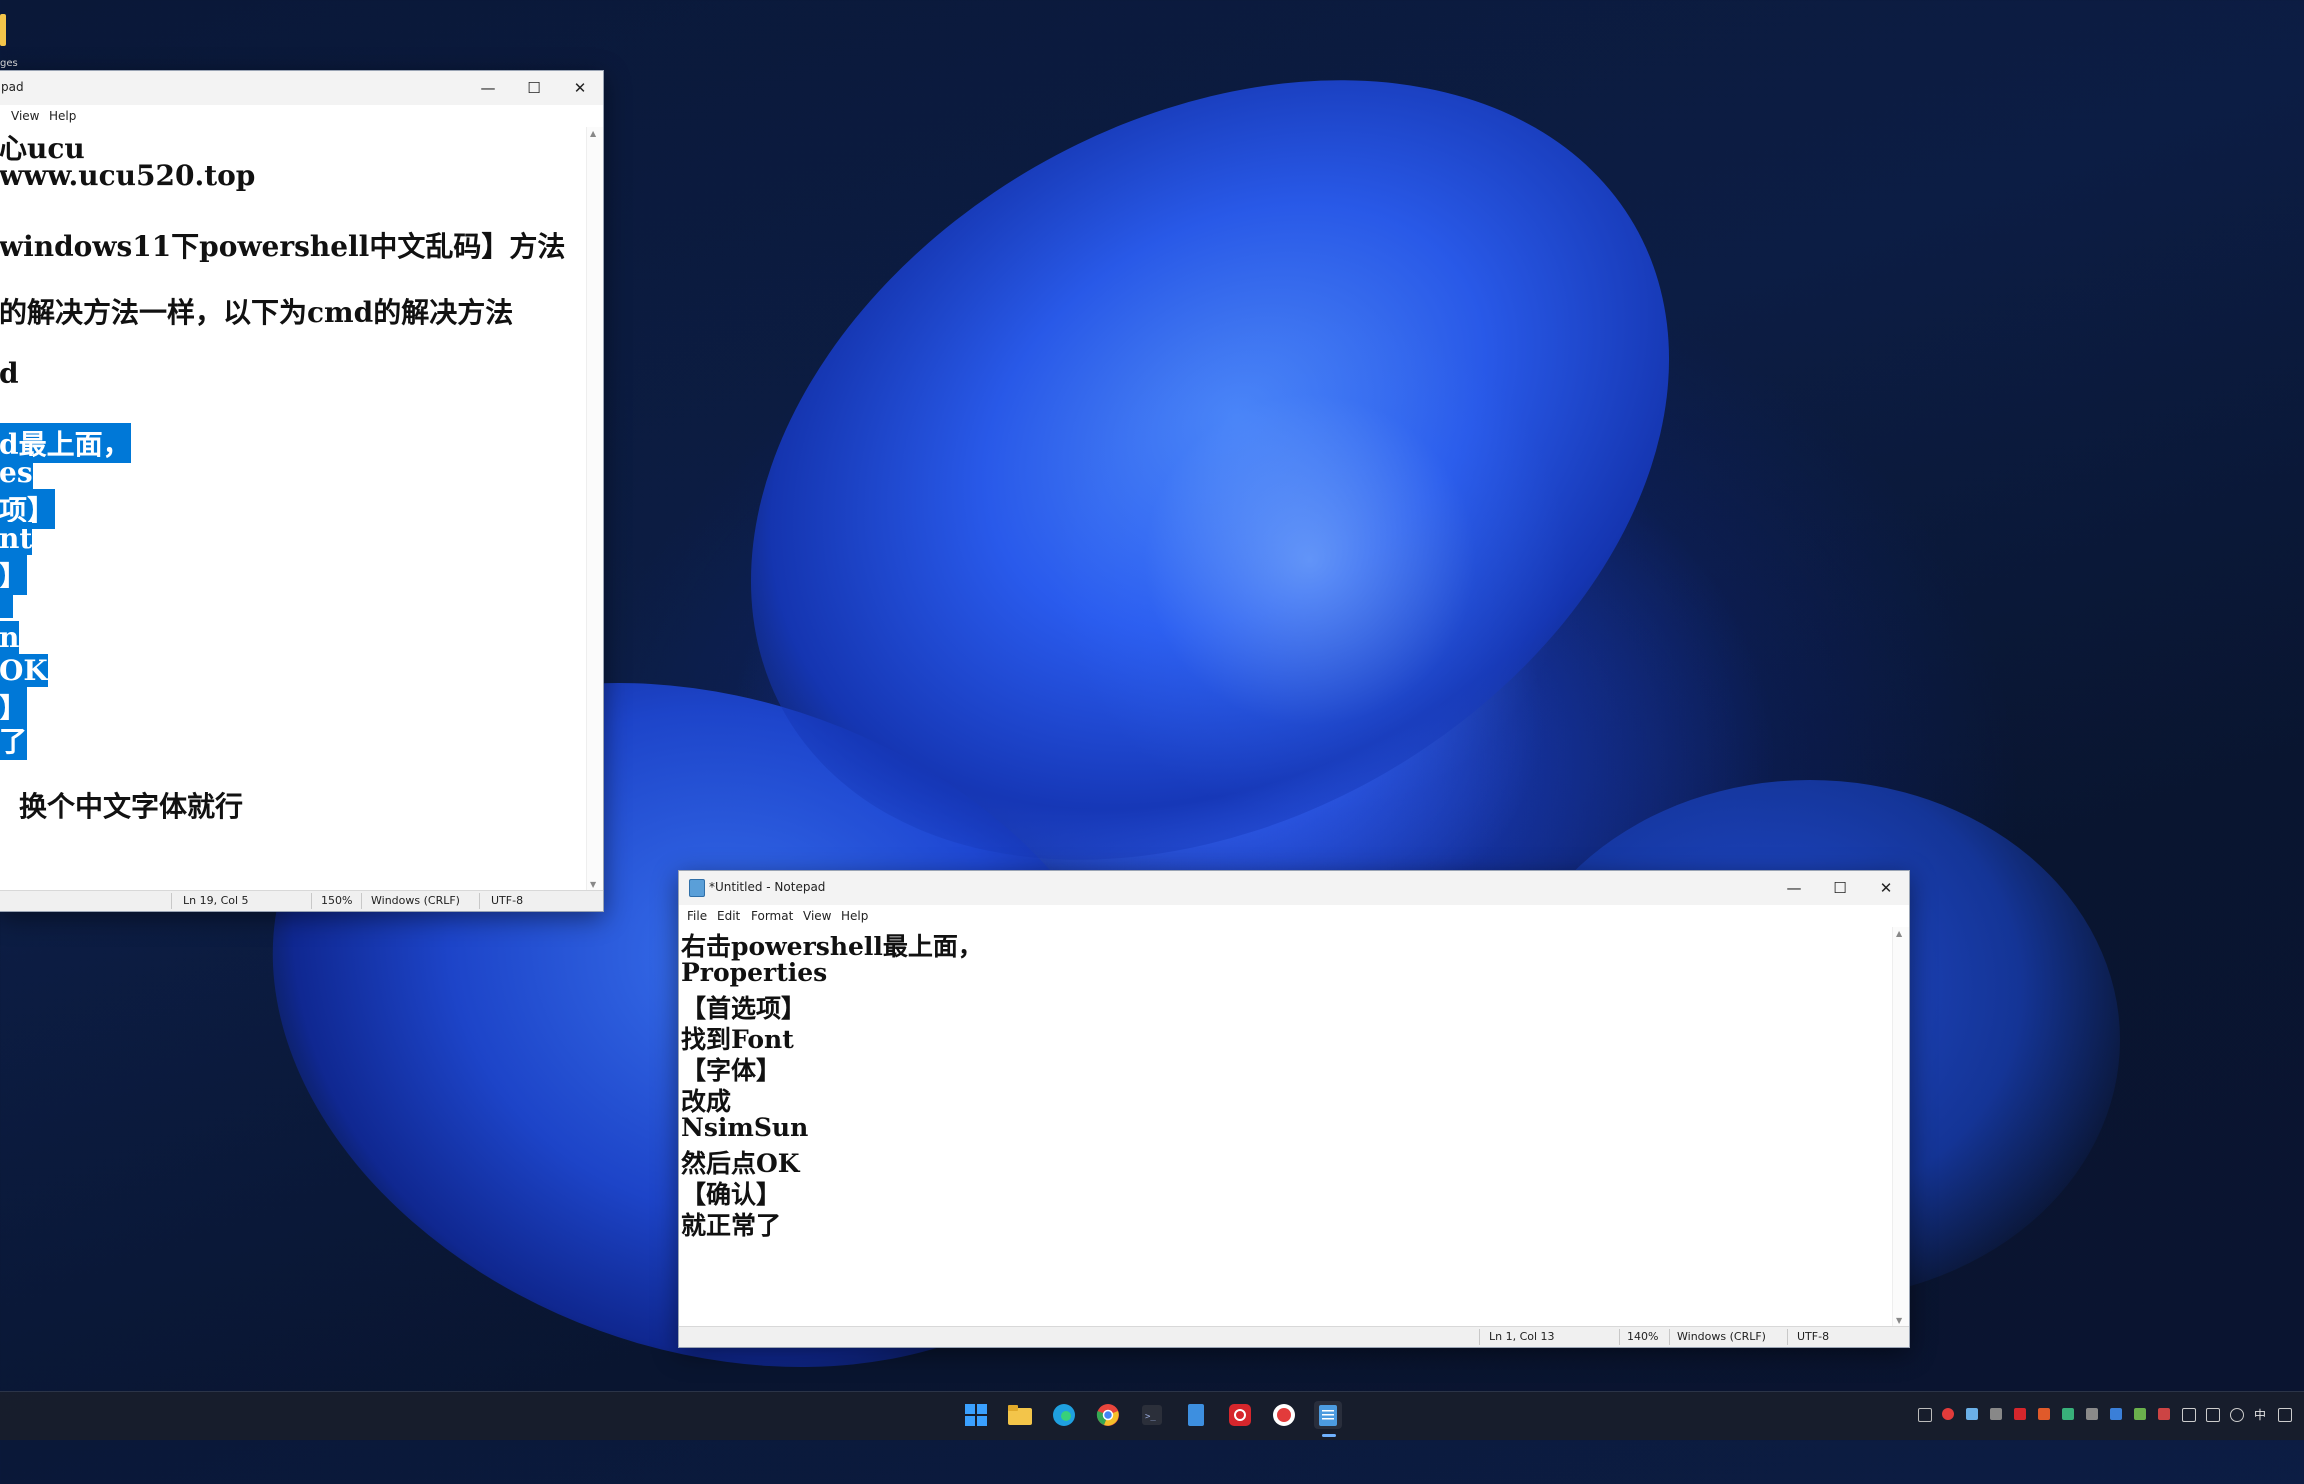 This screenshot has width=2304, height=1484. Describe the element at coordinates (12, 87) in the screenshot. I see `window-title: pad` at that location.